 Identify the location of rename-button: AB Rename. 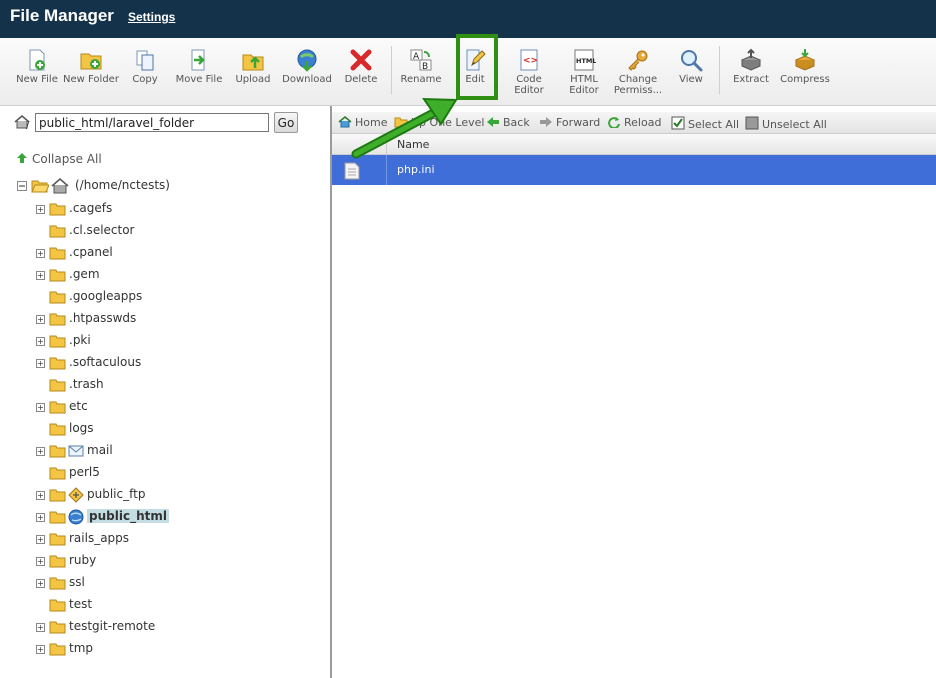
(421, 66).